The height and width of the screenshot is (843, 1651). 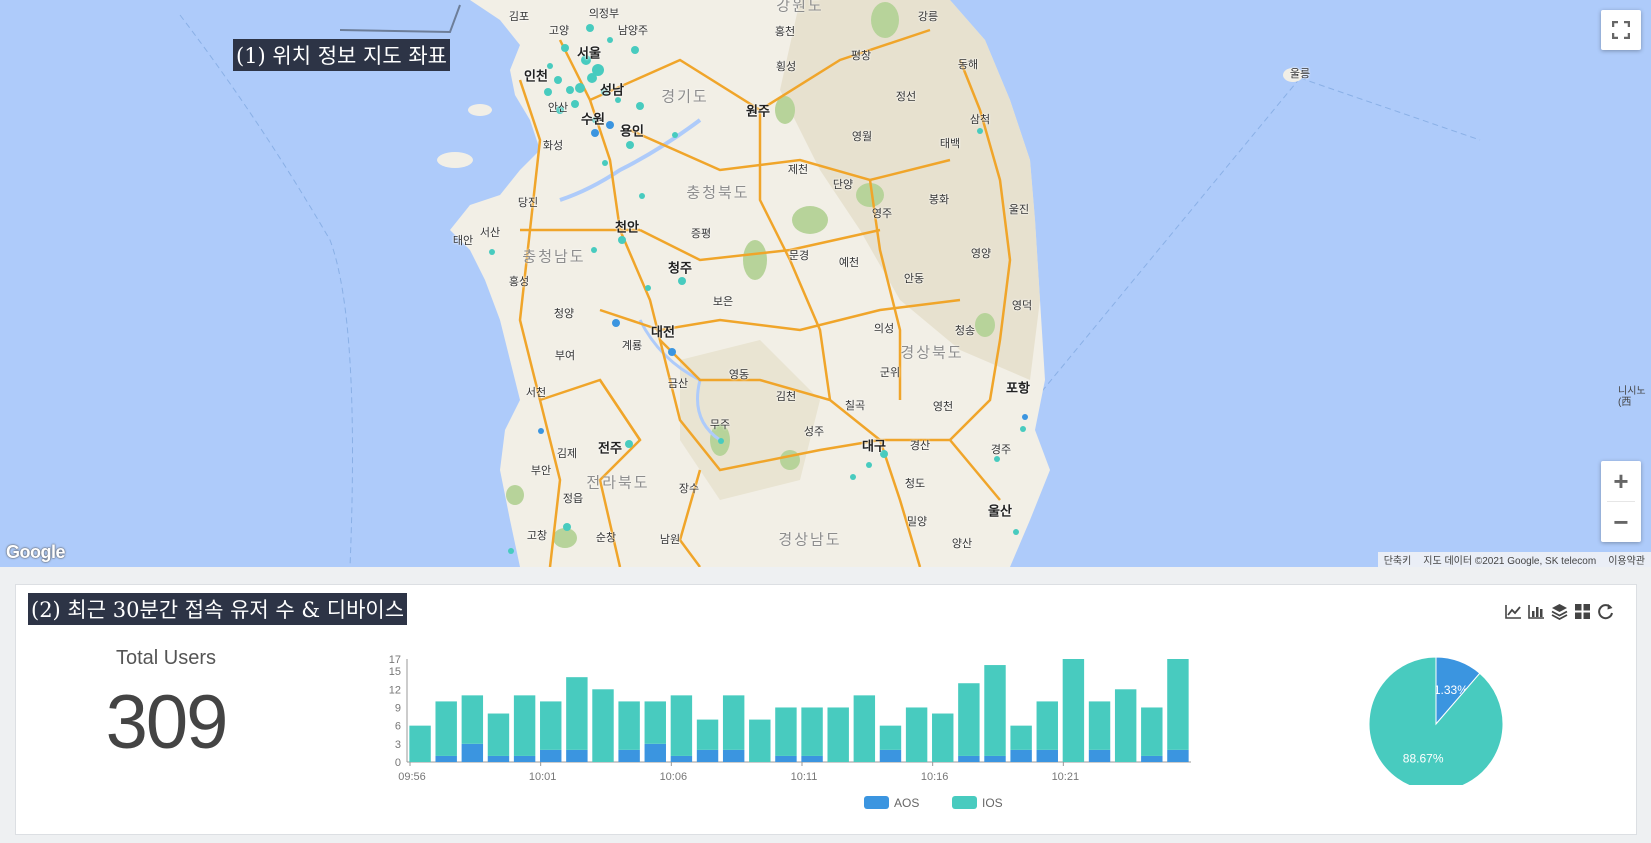 I want to click on city-label: 울산, so click(x=1000, y=511).